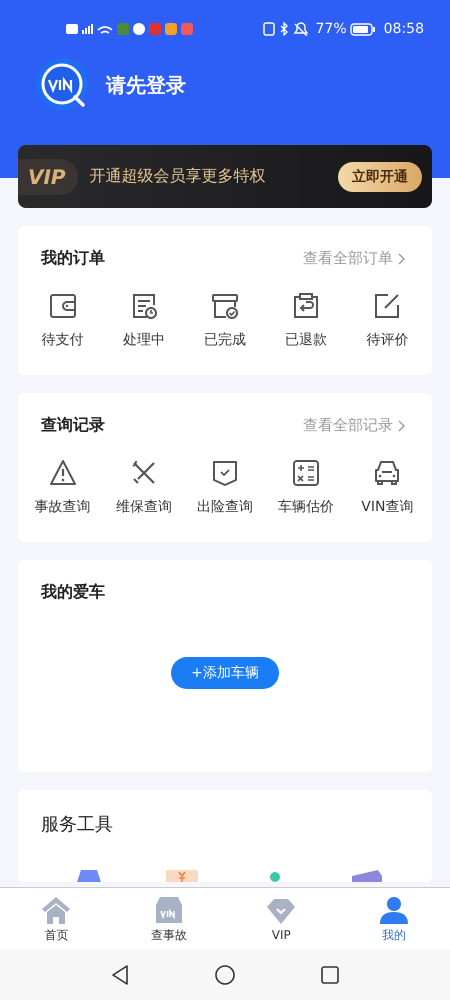  What do you see at coordinates (48, 176) in the screenshot?
I see `vip-badge: VIP` at bounding box center [48, 176].